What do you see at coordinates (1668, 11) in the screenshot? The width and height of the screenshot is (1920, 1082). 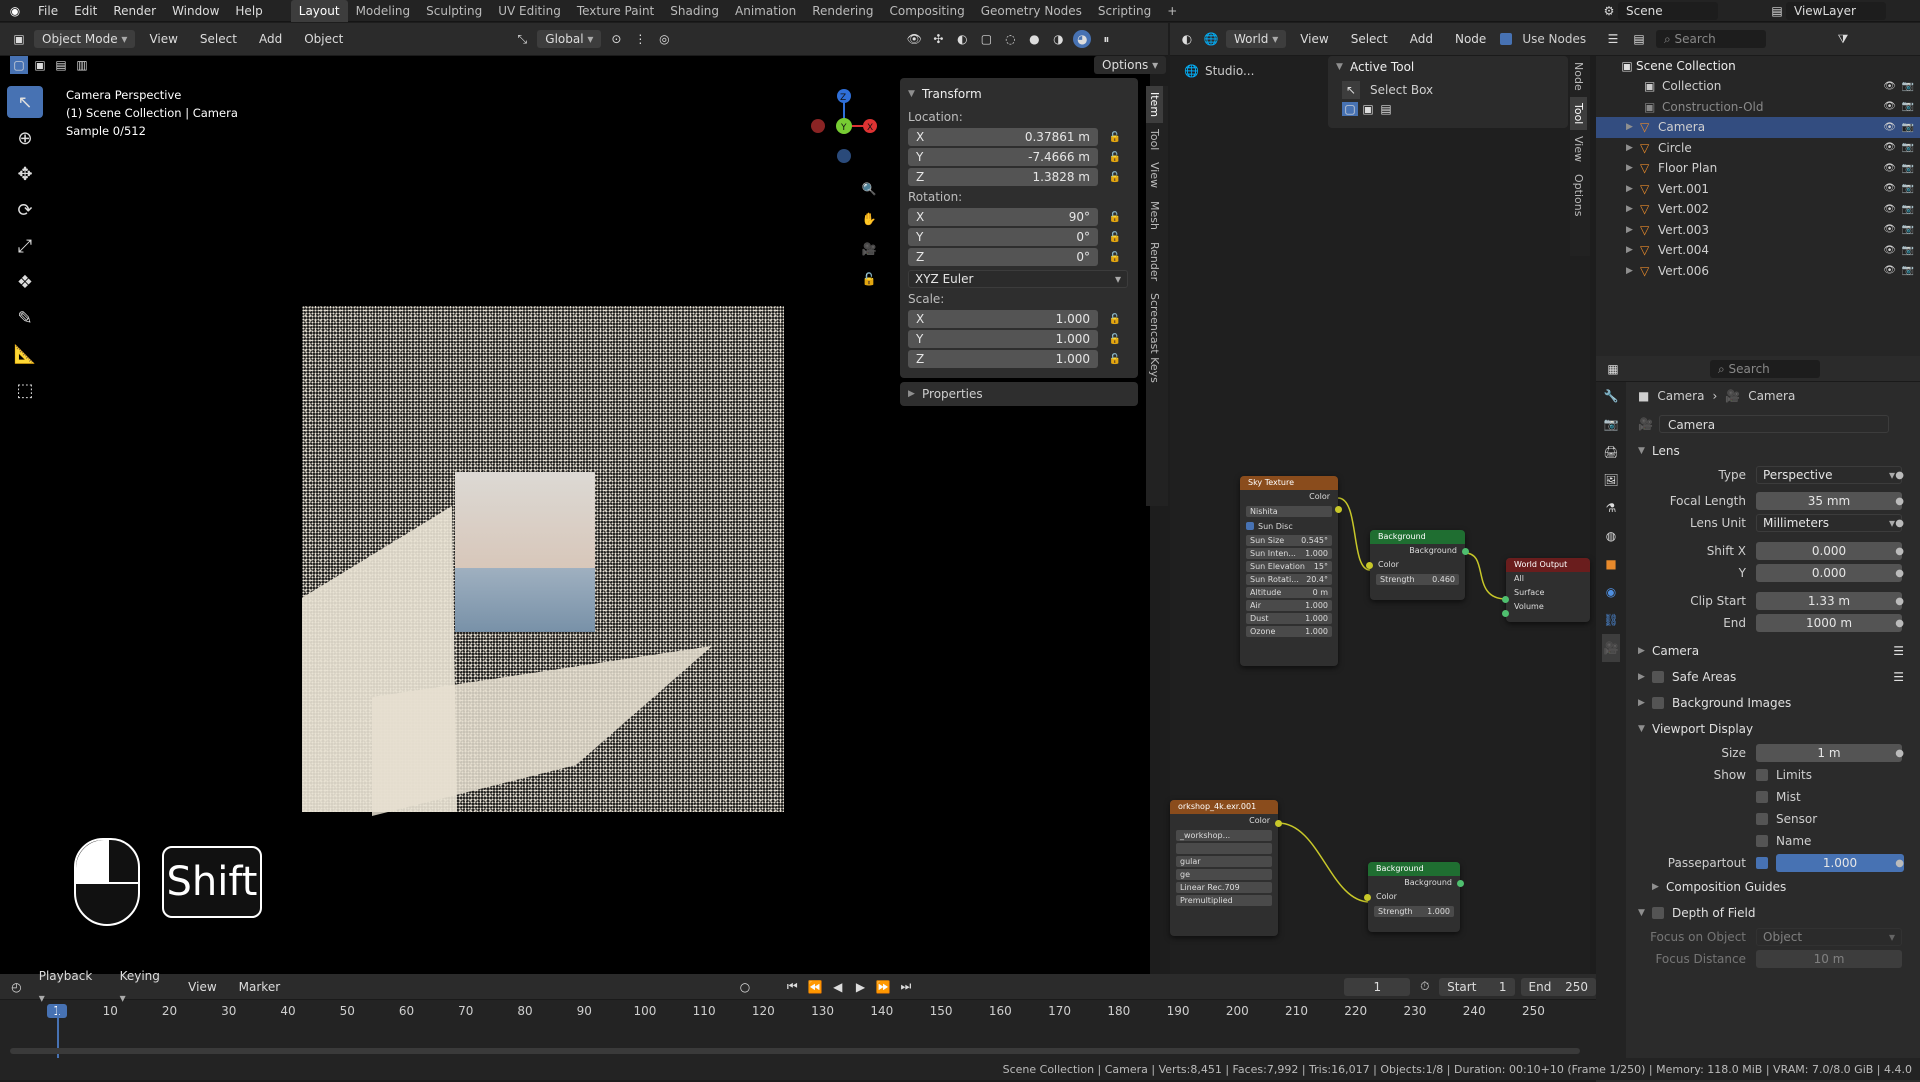 I see `scene-selector: Scene` at bounding box center [1668, 11].